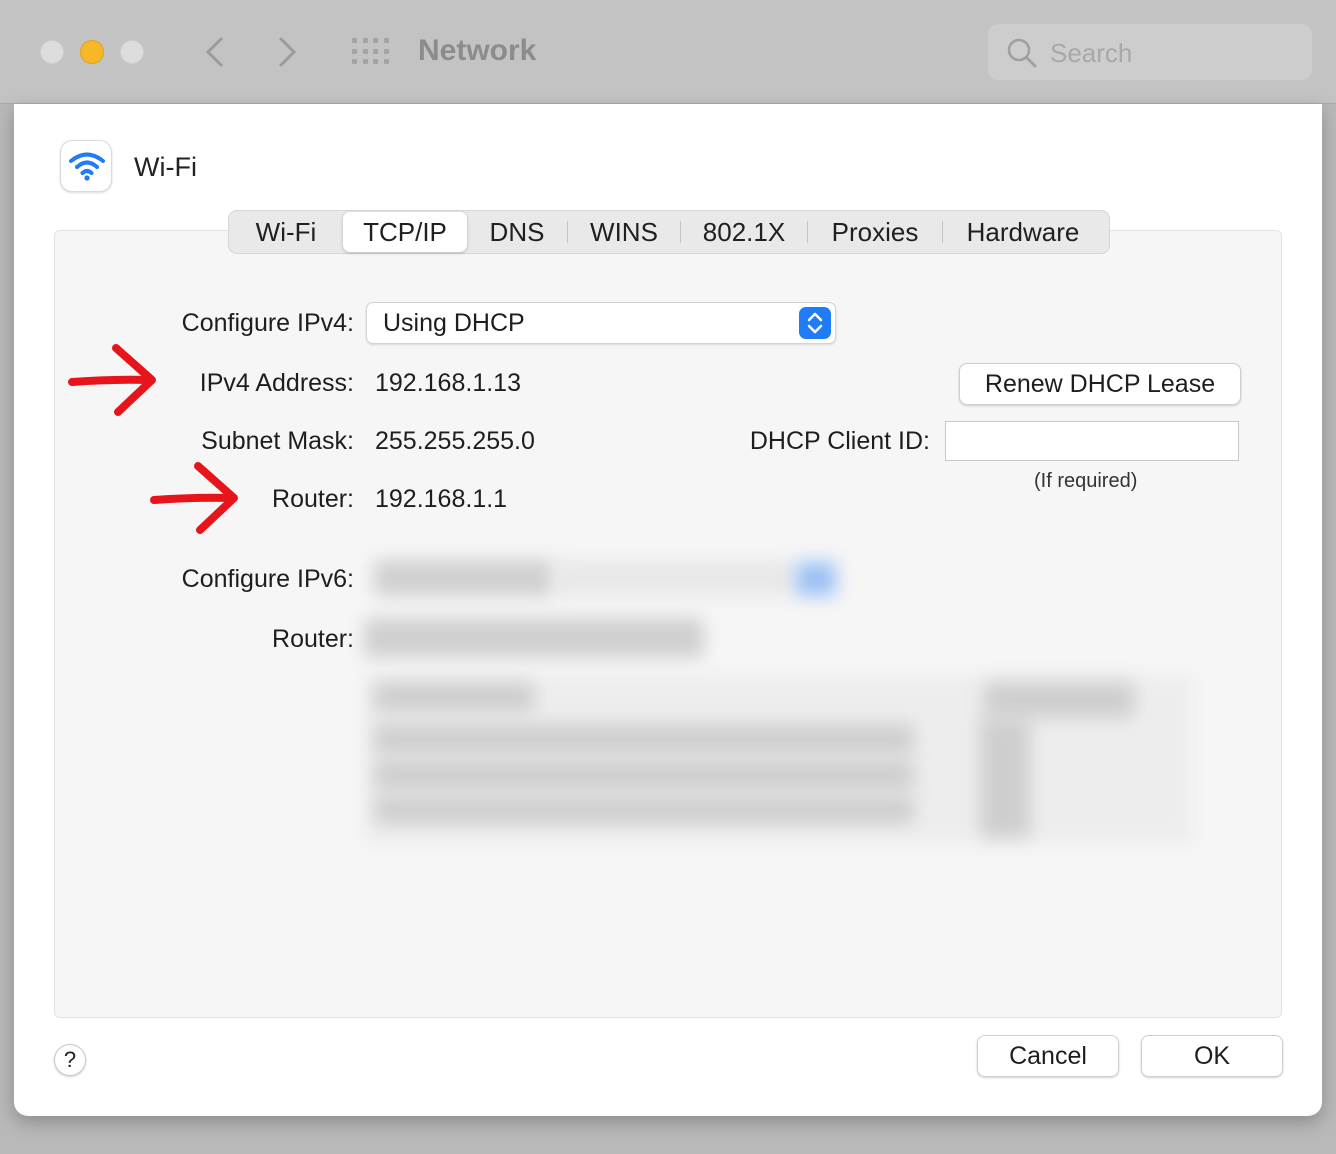 Image resolution: width=1336 pixels, height=1154 pixels. I want to click on search-icon, so click(1022, 53).